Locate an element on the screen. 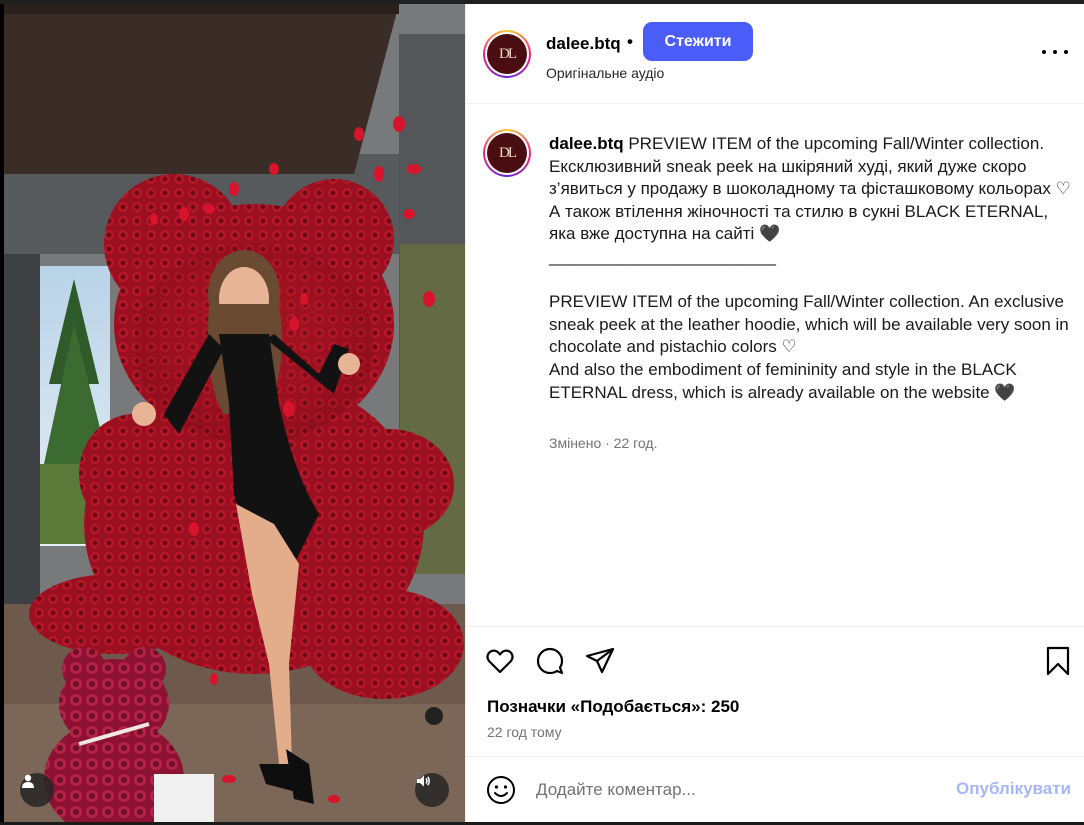 This screenshot has height=825, width=1084. likes-count: Позначки «Подобається»: 250 is located at coordinates (613, 707).